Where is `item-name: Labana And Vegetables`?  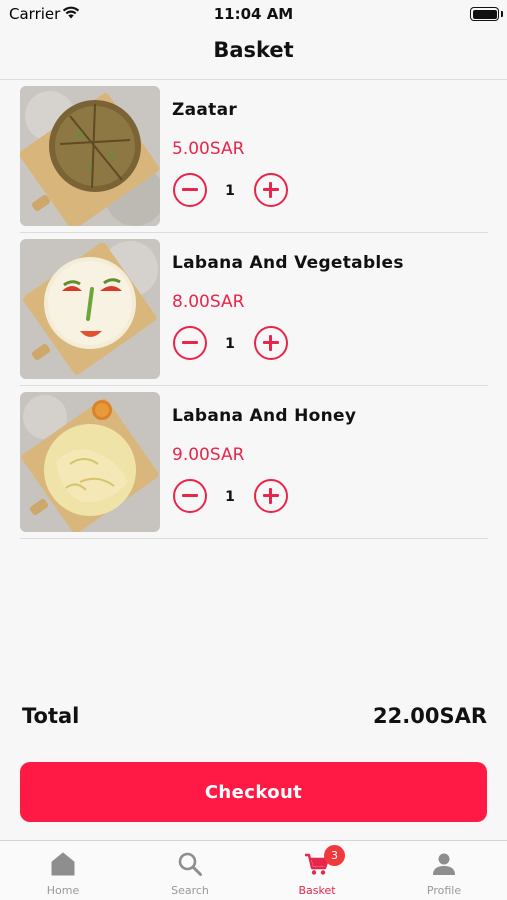
item-name: Labana And Vegetables is located at coordinates (288, 263).